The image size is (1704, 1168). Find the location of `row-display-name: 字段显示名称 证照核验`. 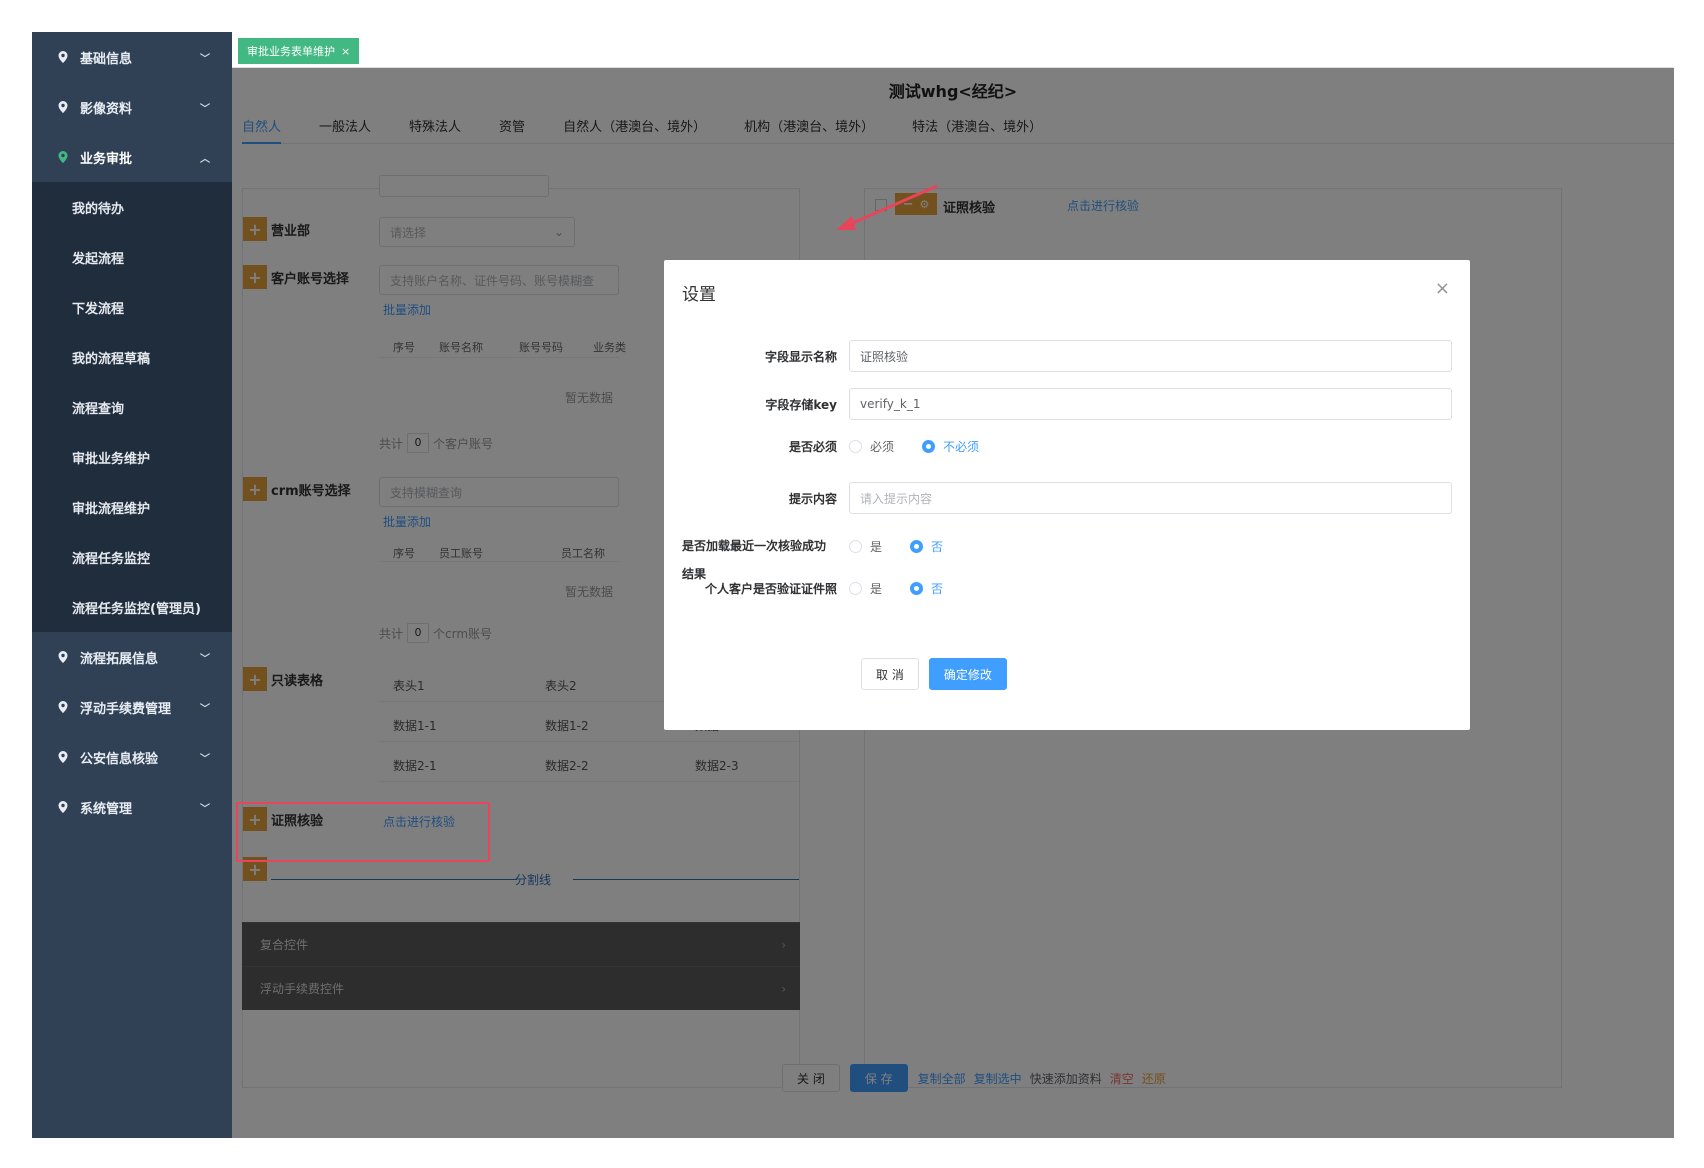

row-display-name: 字段显示名称 证照核验 is located at coordinates (1058, 356).